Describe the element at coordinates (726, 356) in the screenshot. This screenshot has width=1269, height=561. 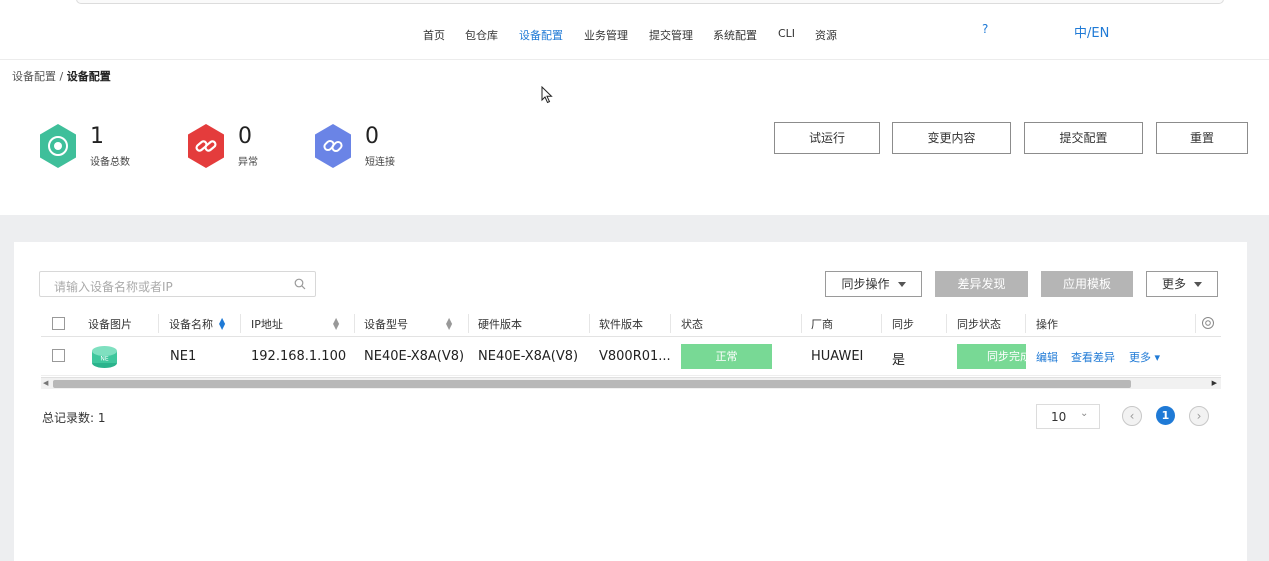
I see `status-badge: 正常` at that location.